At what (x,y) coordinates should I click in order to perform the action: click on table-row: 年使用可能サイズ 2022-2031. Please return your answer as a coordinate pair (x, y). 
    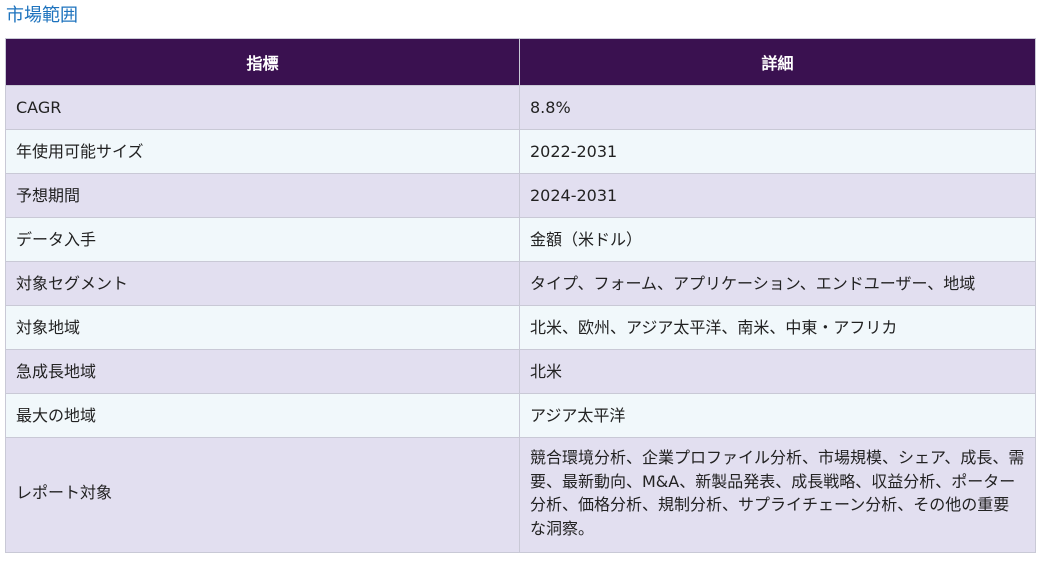
    Looking at the image, I should click on (520, 151).